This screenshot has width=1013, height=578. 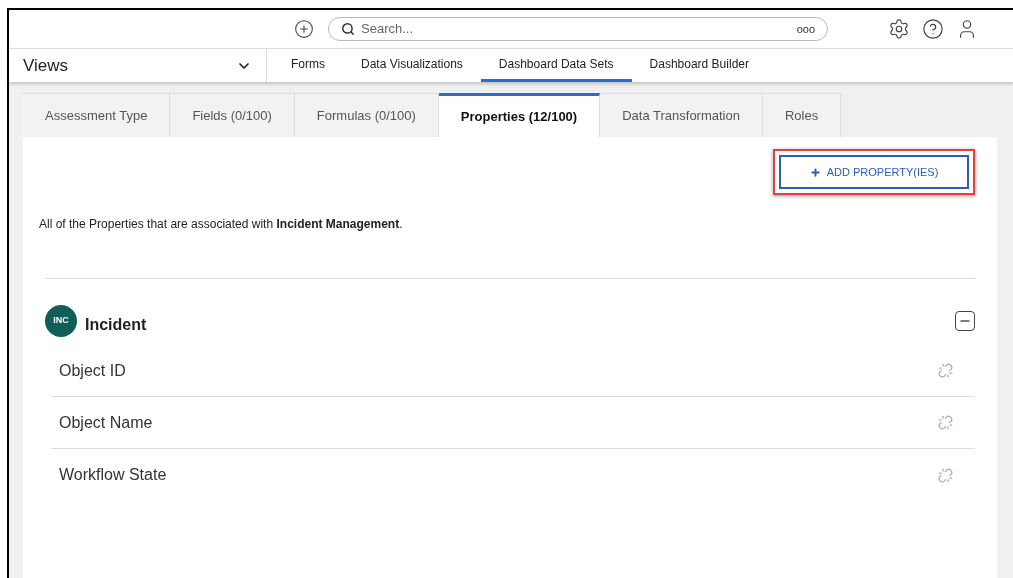 I want to click on nav-link: Dashboard Builder, so click(x=699, y=65).